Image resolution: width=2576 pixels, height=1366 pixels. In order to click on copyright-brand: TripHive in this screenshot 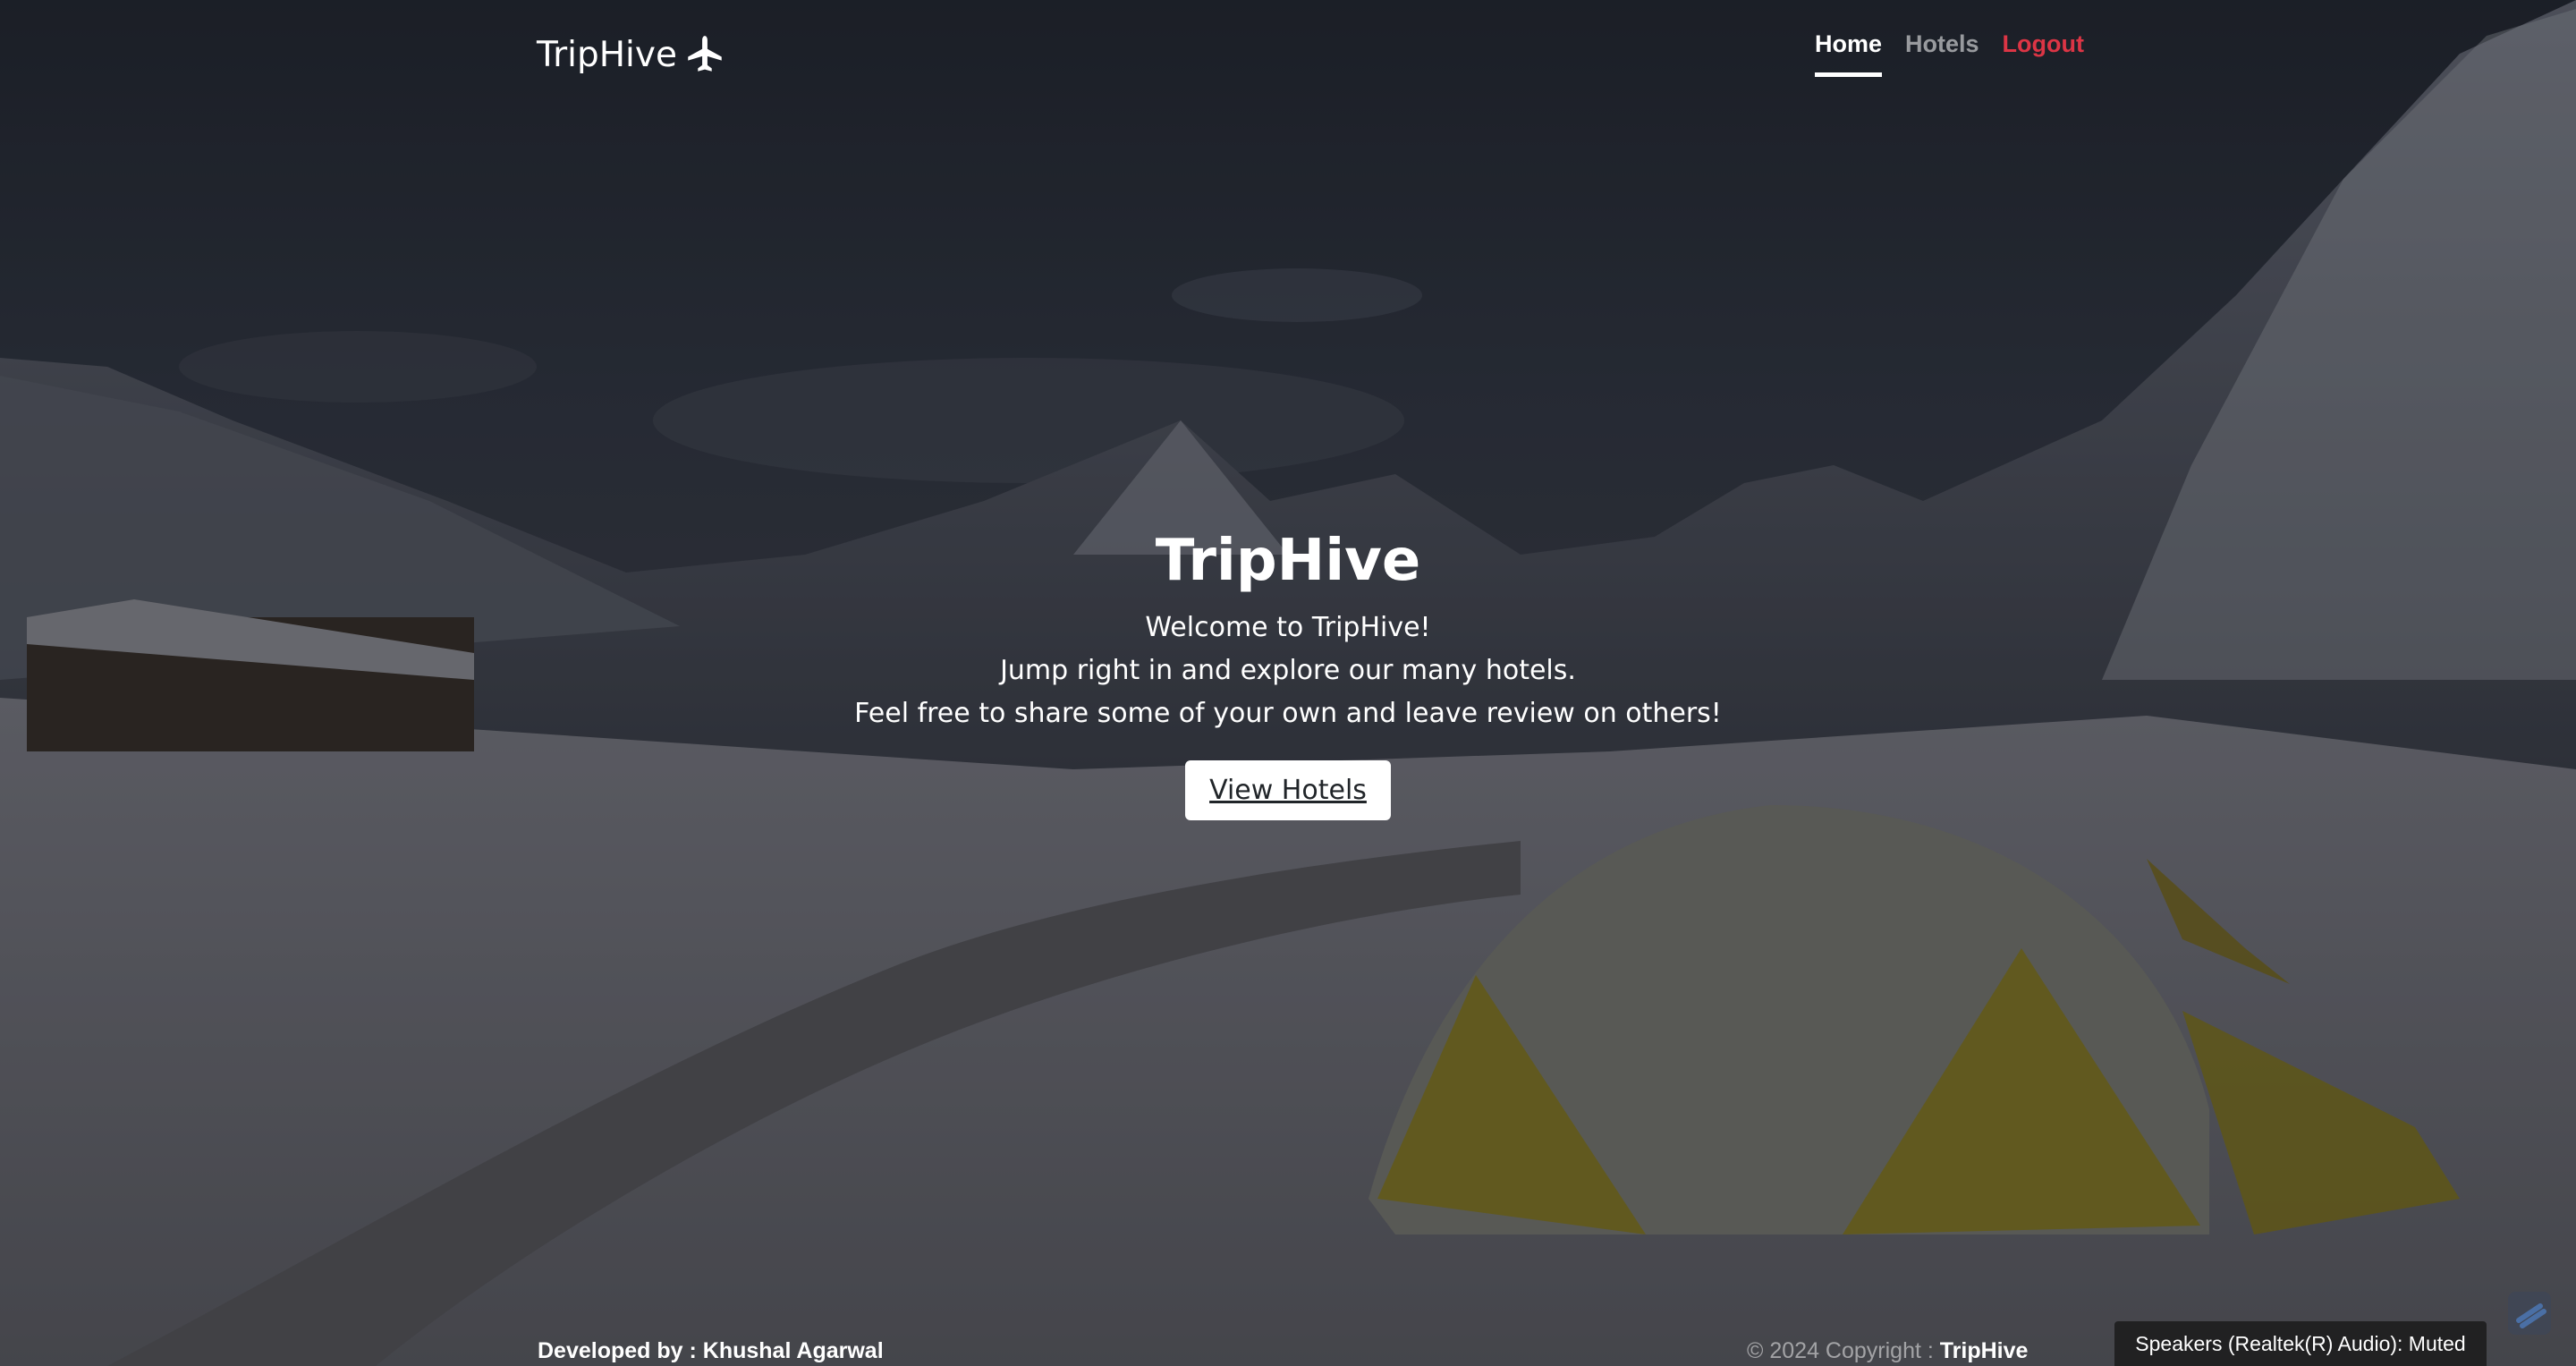, I will do `click(1984, 1350)`.